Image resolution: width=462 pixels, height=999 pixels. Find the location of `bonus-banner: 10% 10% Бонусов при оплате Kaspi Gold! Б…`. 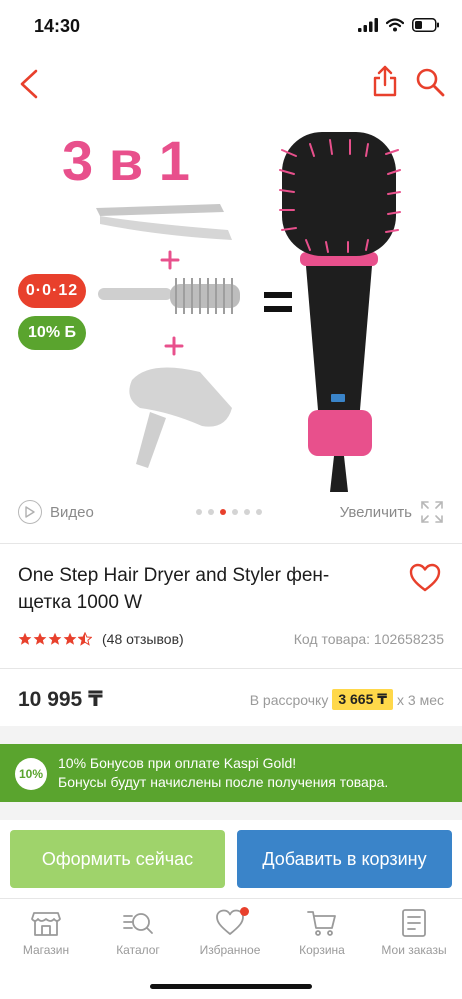

bonus-banner: 10% 10% Бонусов при оплате Kaspi Gold! Б… is located at coordinates (231, 773).